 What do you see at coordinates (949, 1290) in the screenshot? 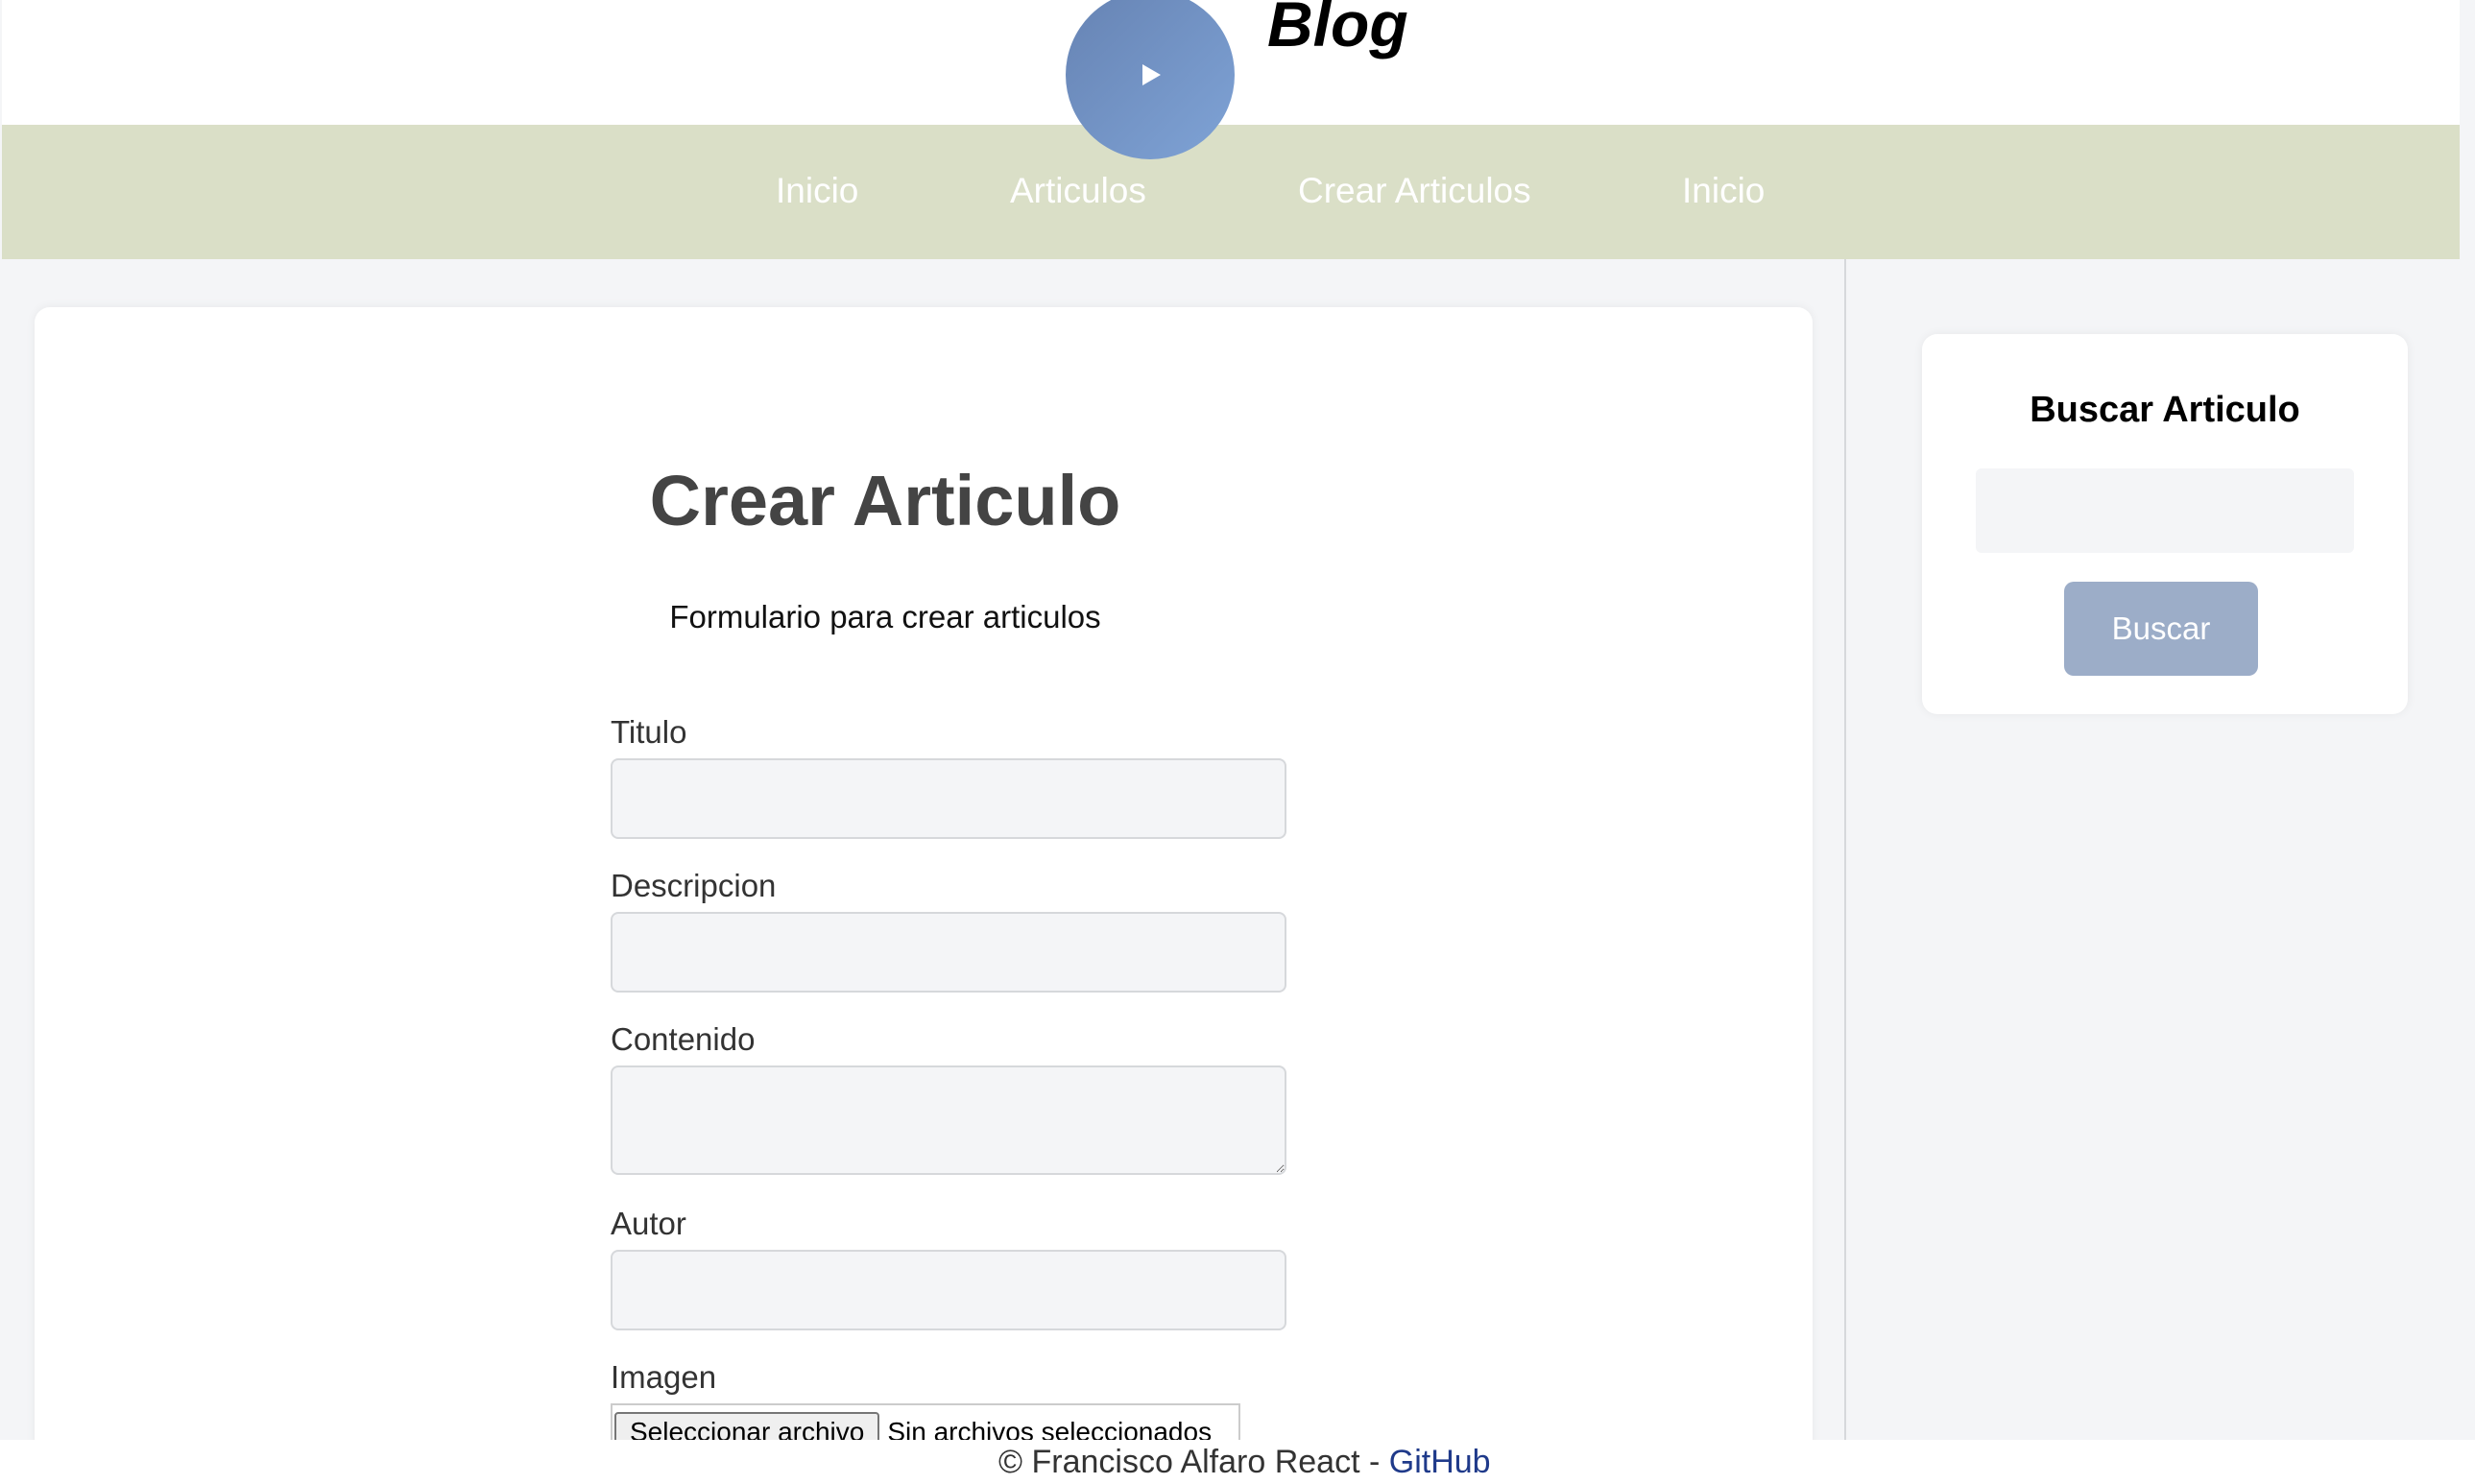
I see `autor-input` at bounding box center [949, 1290].